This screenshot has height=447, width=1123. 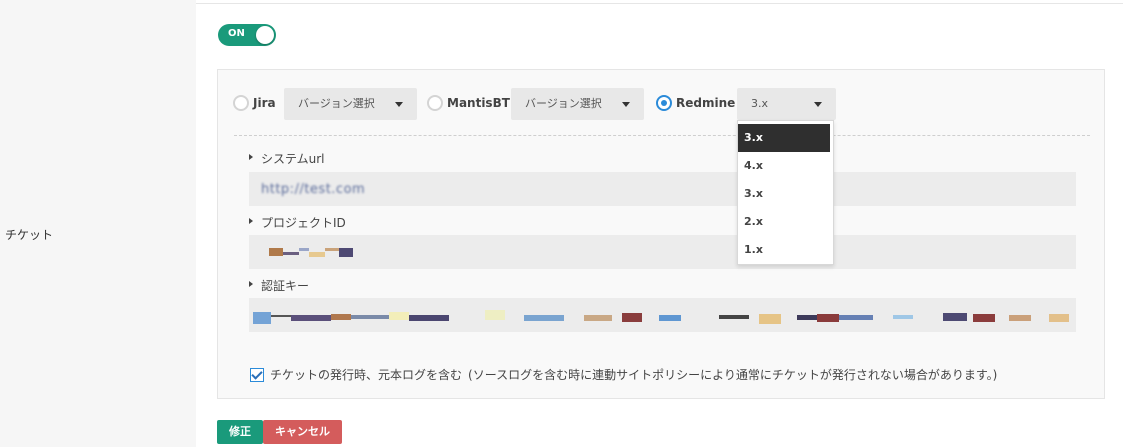 I want to click on jira-select-value: バージョン選択, so click(x=336, y=103).